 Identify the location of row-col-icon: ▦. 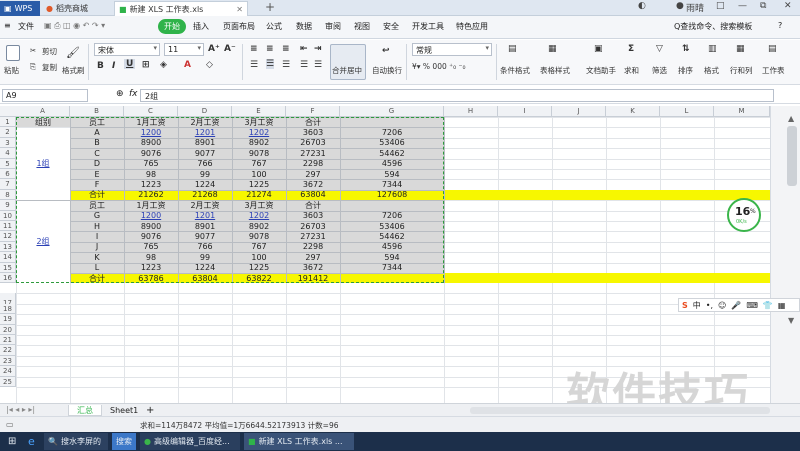
(740, 49).